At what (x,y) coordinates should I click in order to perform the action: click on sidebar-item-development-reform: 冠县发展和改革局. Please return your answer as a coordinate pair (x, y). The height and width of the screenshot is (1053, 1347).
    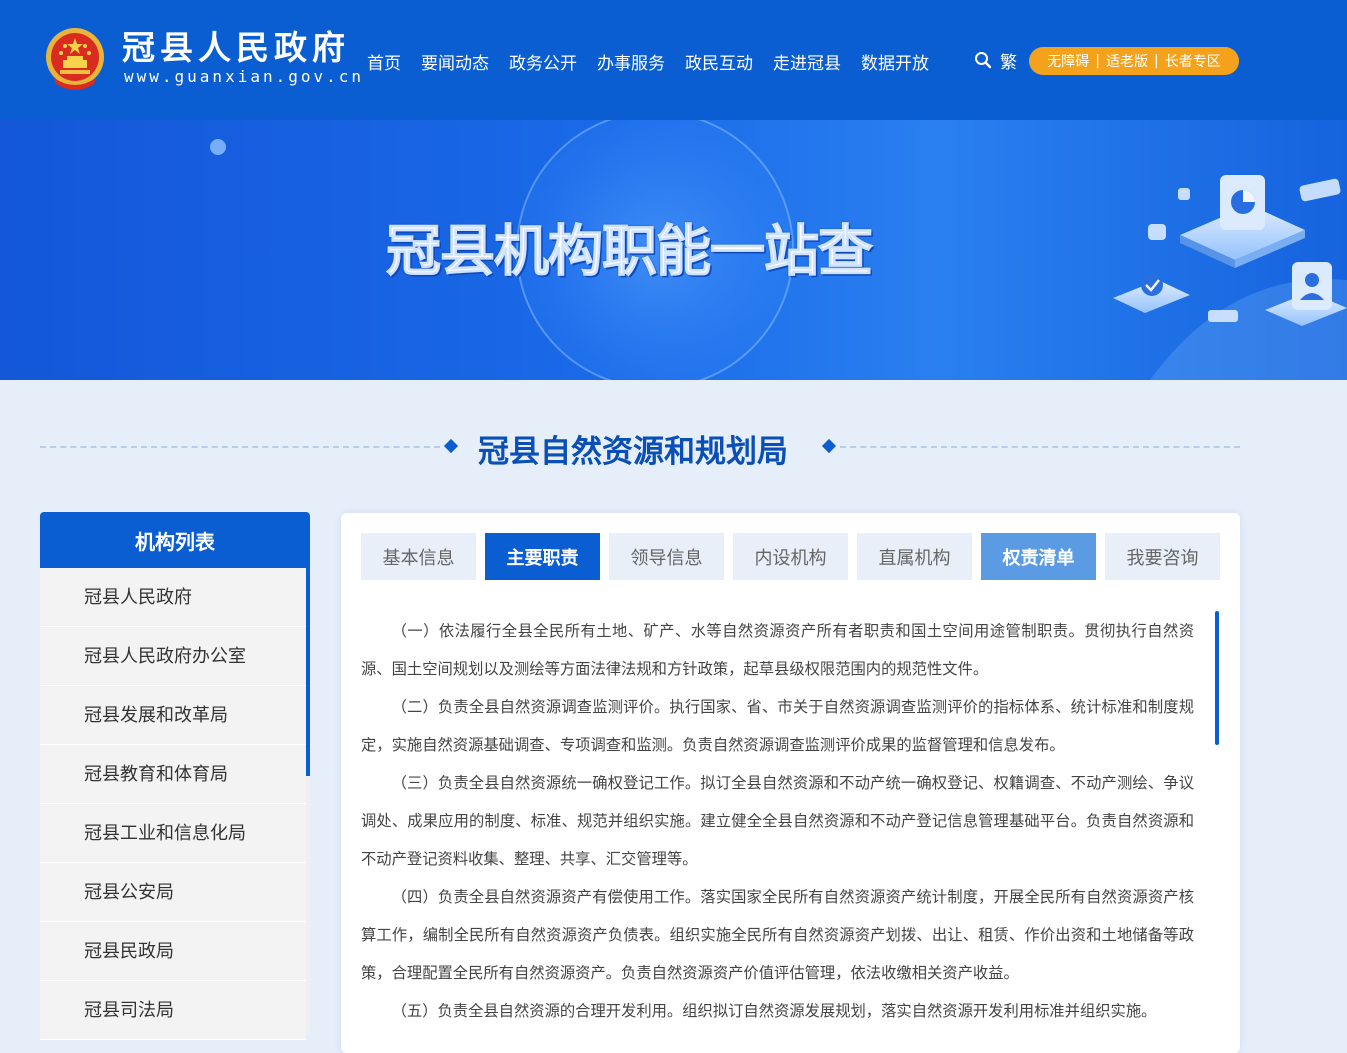
    Looking at the image, I should click on (173, 715).